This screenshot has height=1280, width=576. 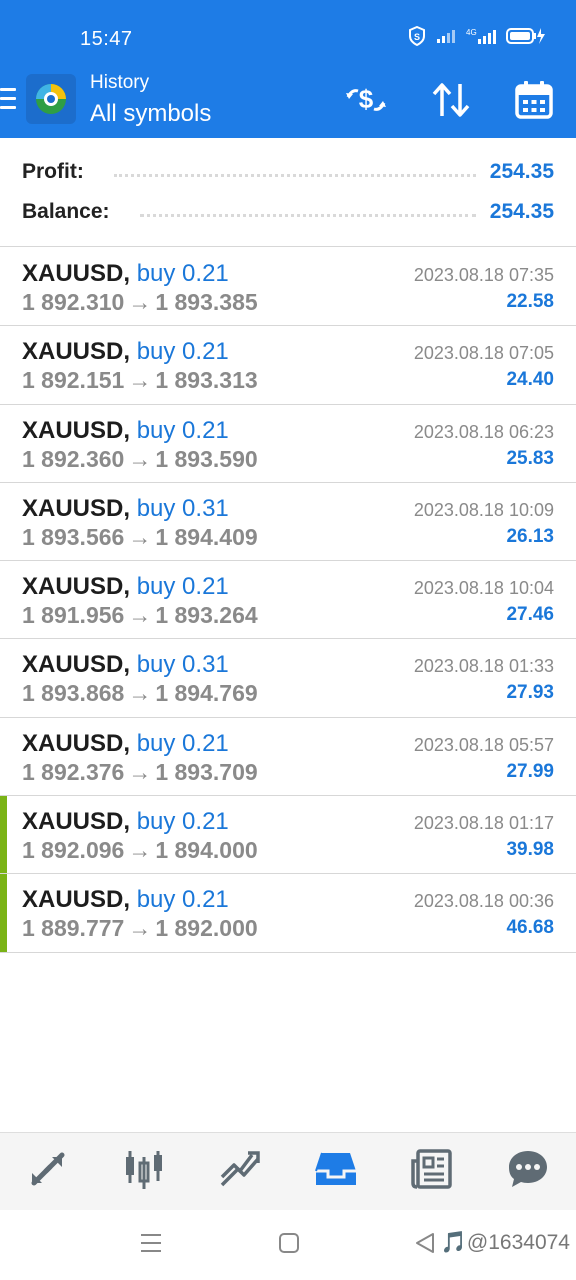 I want to click on deal-prices: 1 889.777 → 1 892.000, so click(x=140, y=928).